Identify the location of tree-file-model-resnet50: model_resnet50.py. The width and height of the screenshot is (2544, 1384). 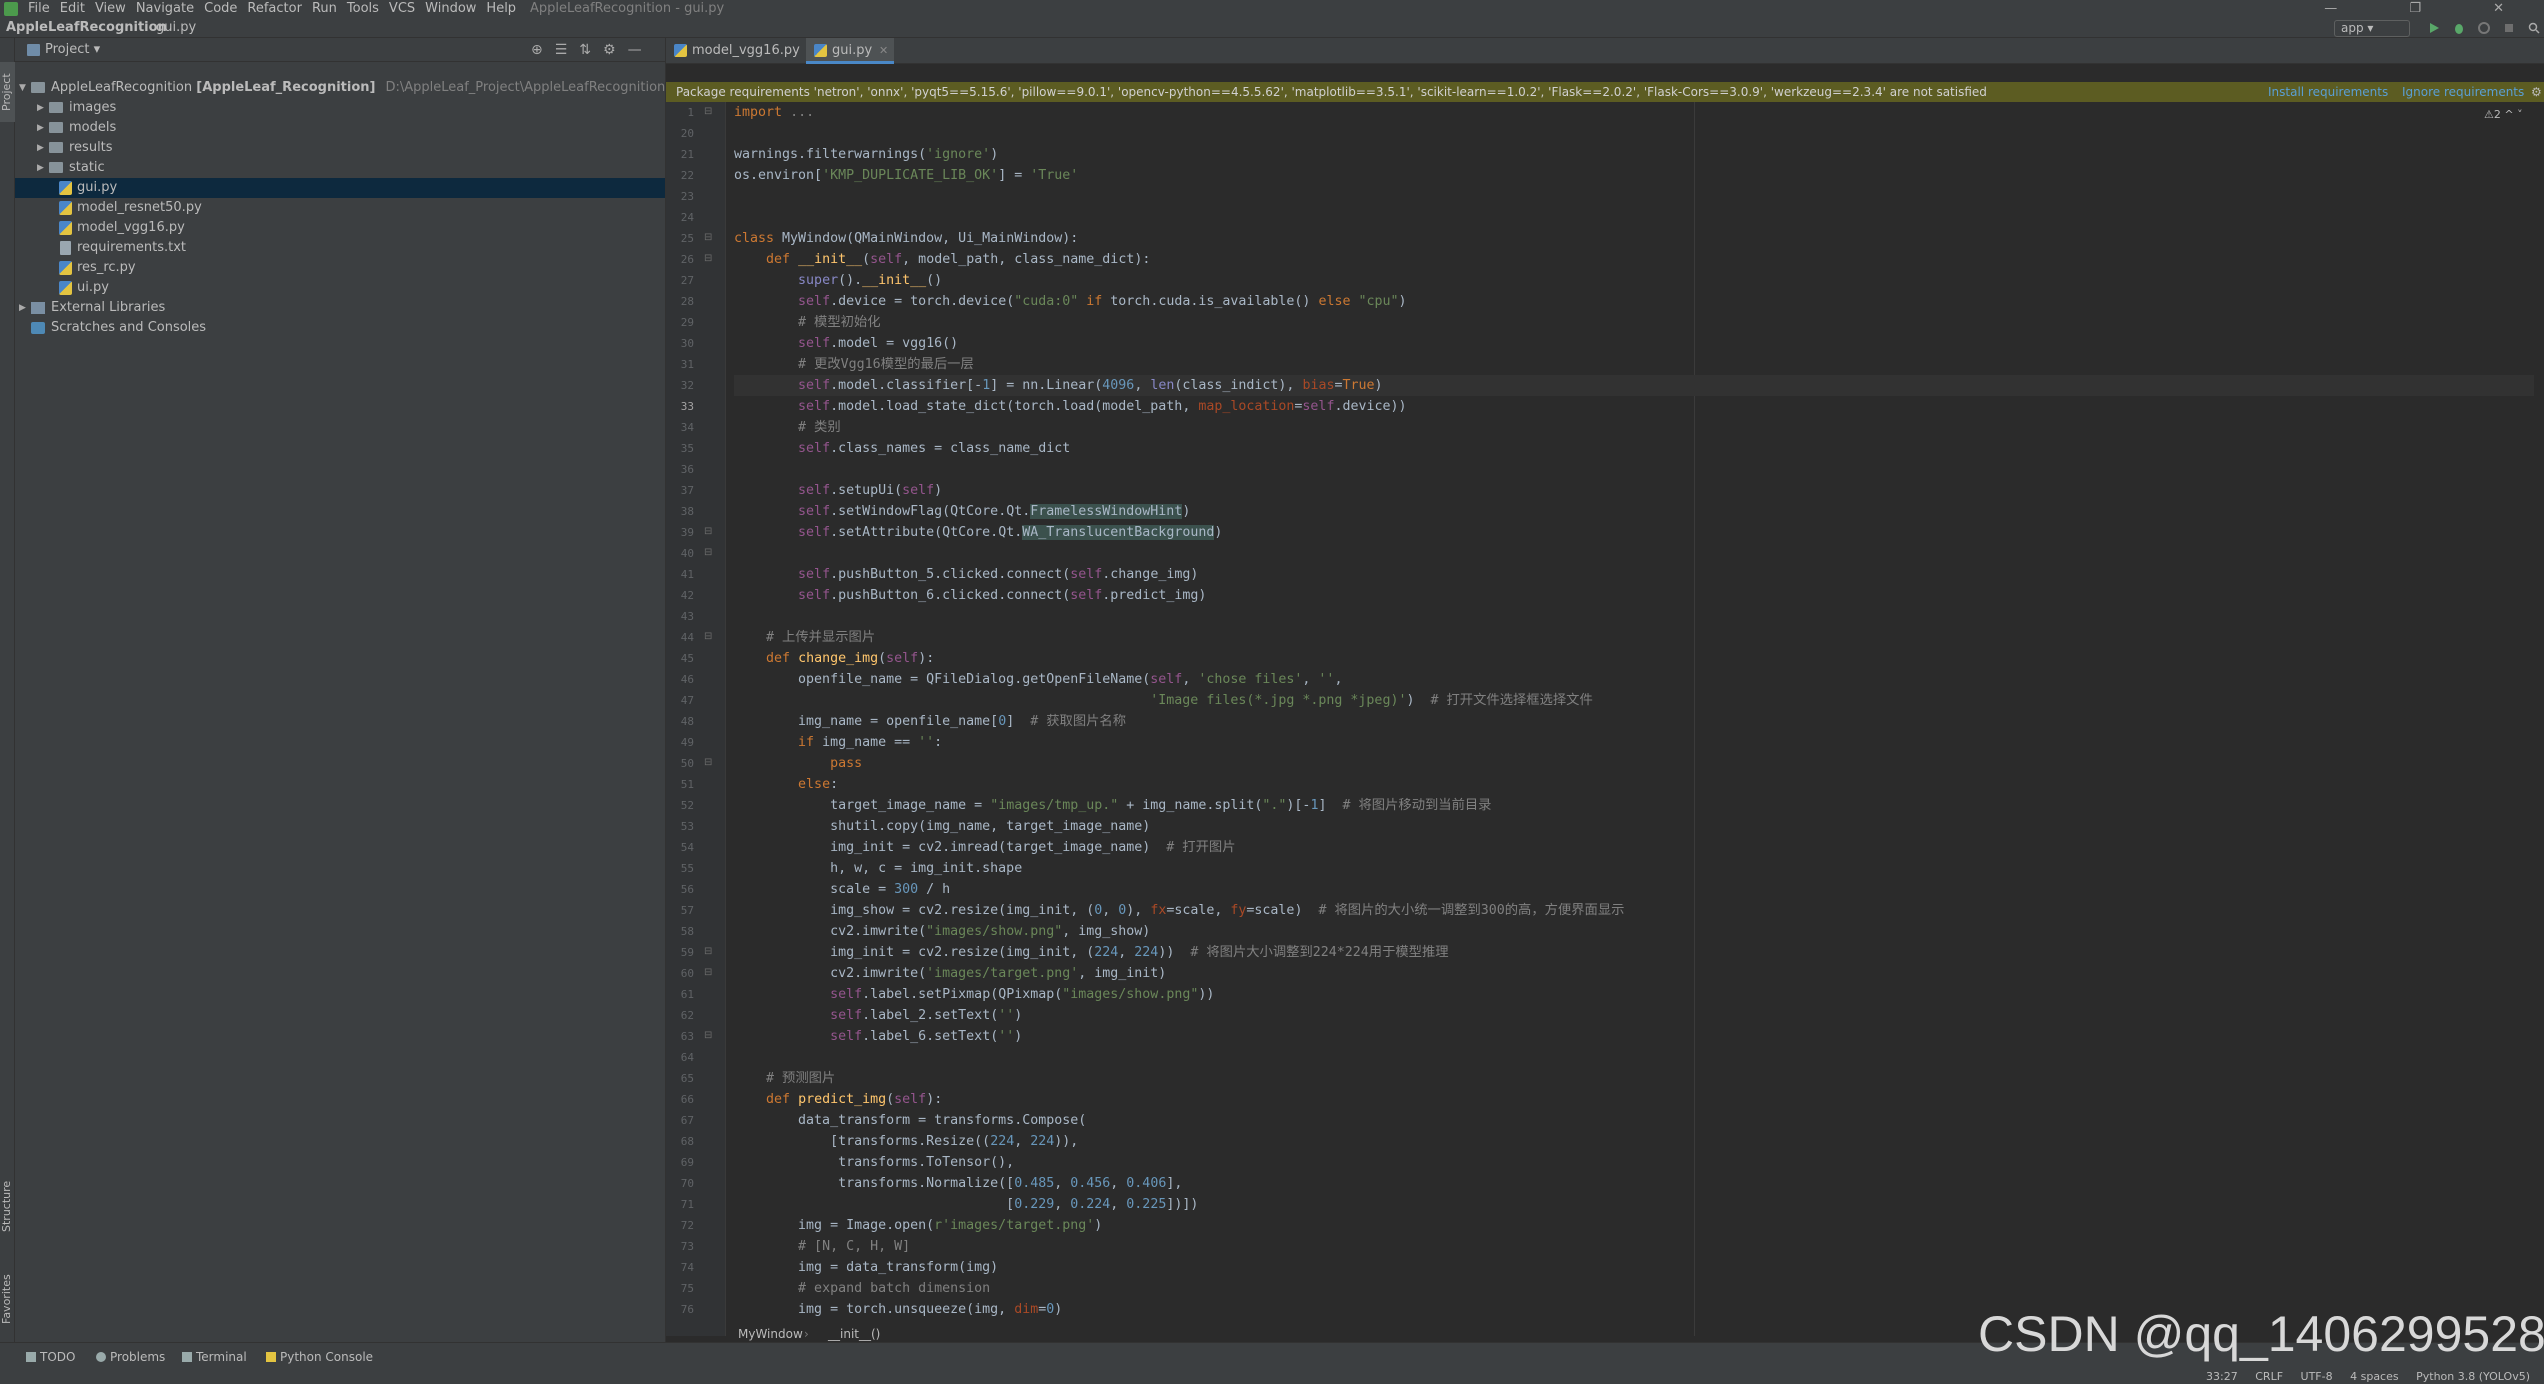
(340, 208).